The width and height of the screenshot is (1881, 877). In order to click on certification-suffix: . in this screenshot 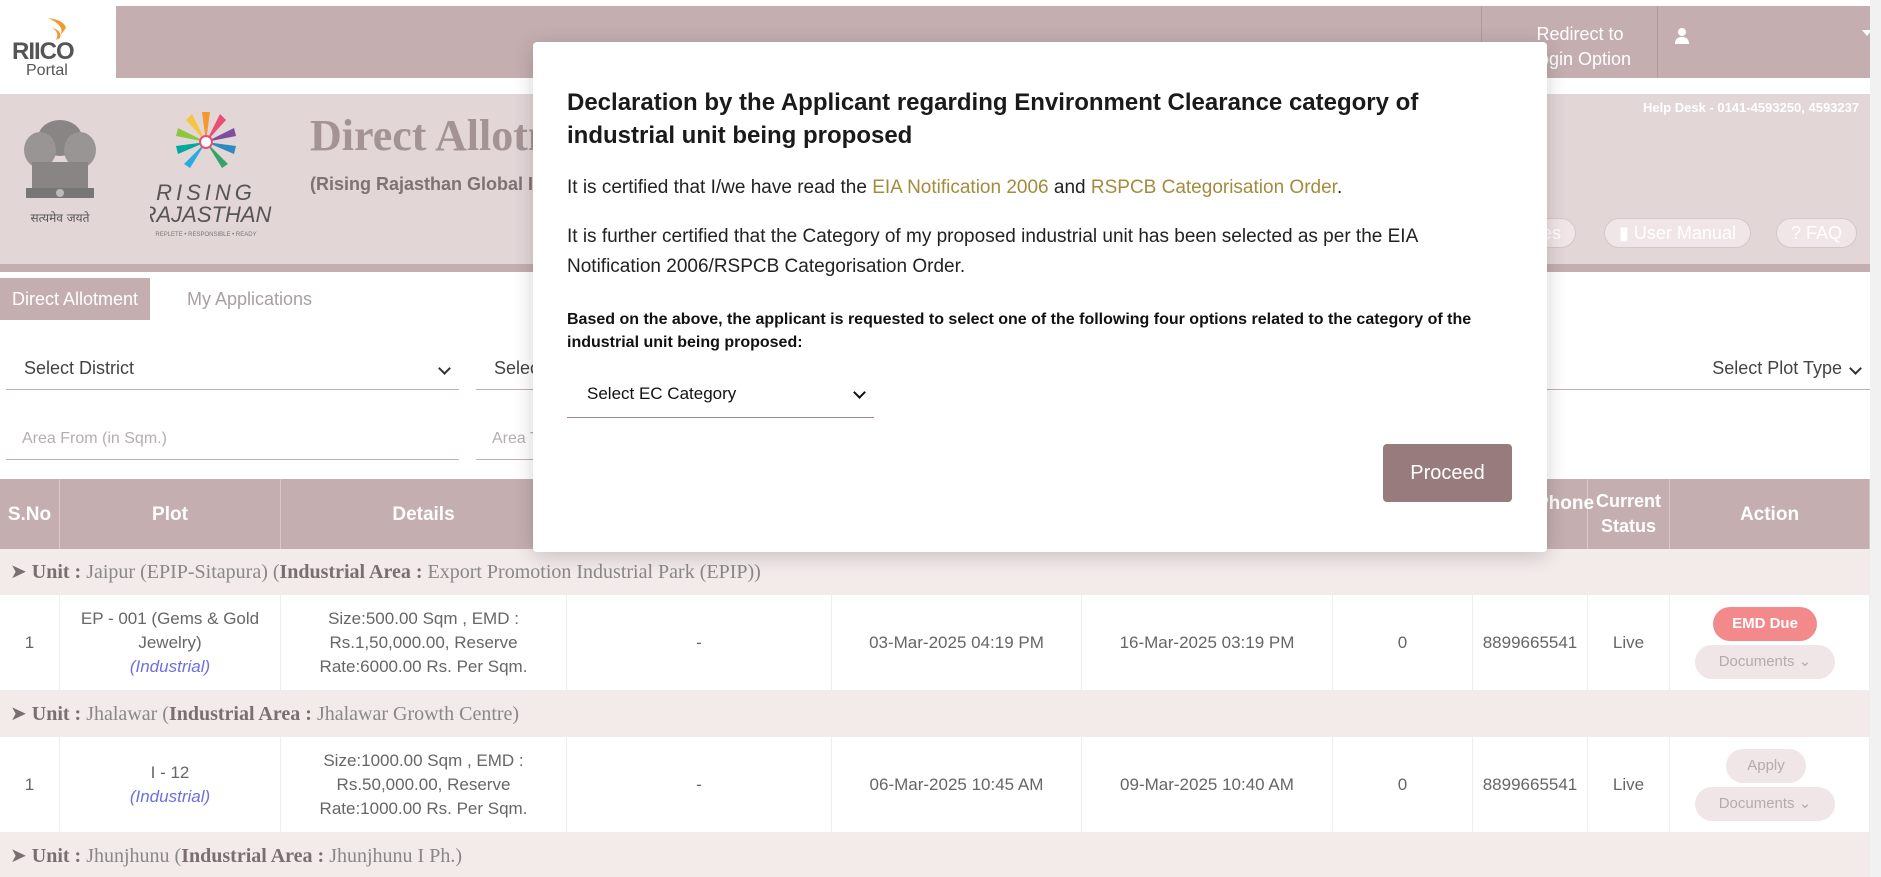, I will do `click(1339, 187)`.